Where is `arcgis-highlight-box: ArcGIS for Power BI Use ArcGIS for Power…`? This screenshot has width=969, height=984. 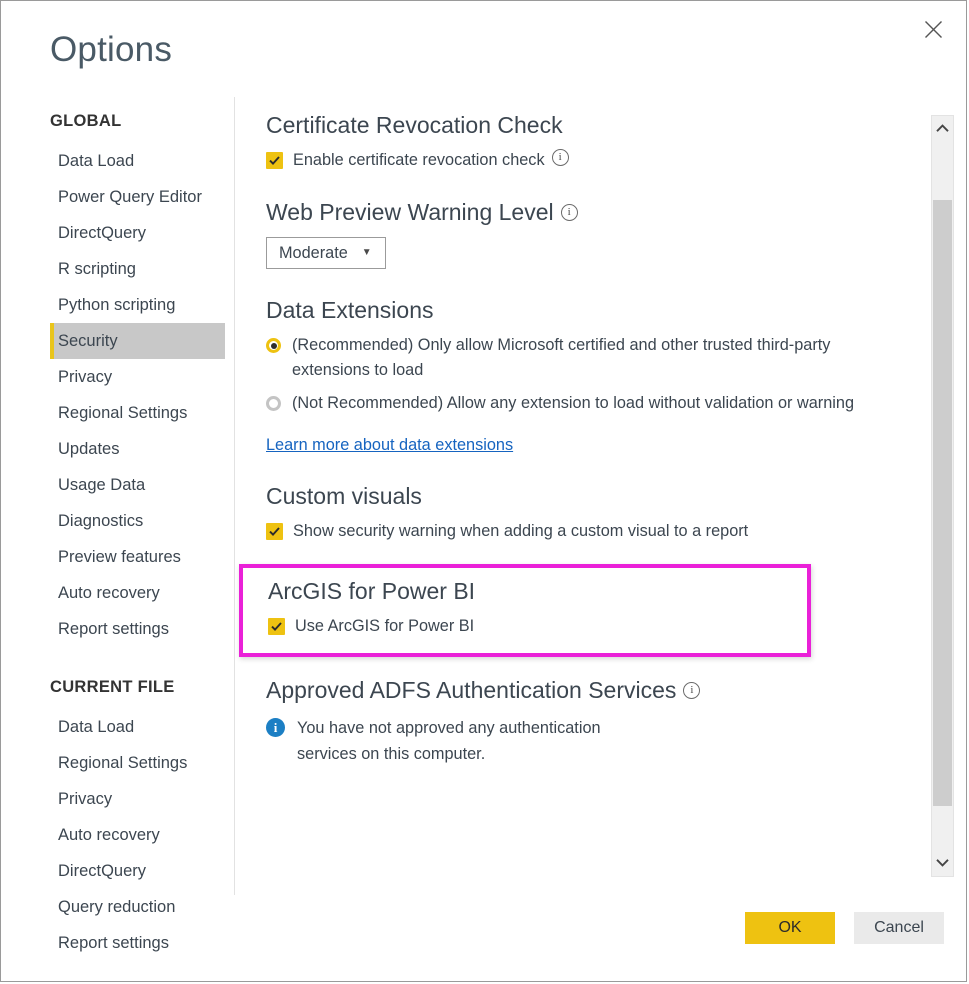
arcgis-highlight-box: ArcGIS for Power BI Use ArcGIS for Power… is located at coordinates (525, 610).